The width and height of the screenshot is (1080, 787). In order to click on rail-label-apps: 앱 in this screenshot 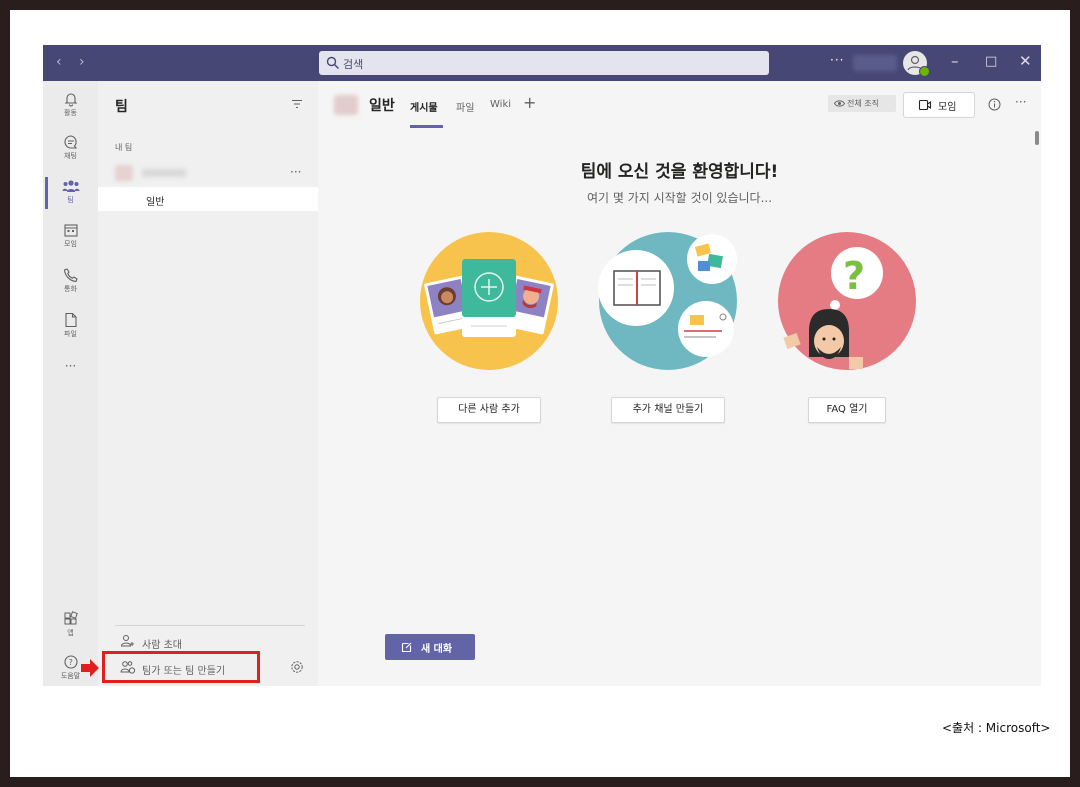, I will do `click(70, 633)`.